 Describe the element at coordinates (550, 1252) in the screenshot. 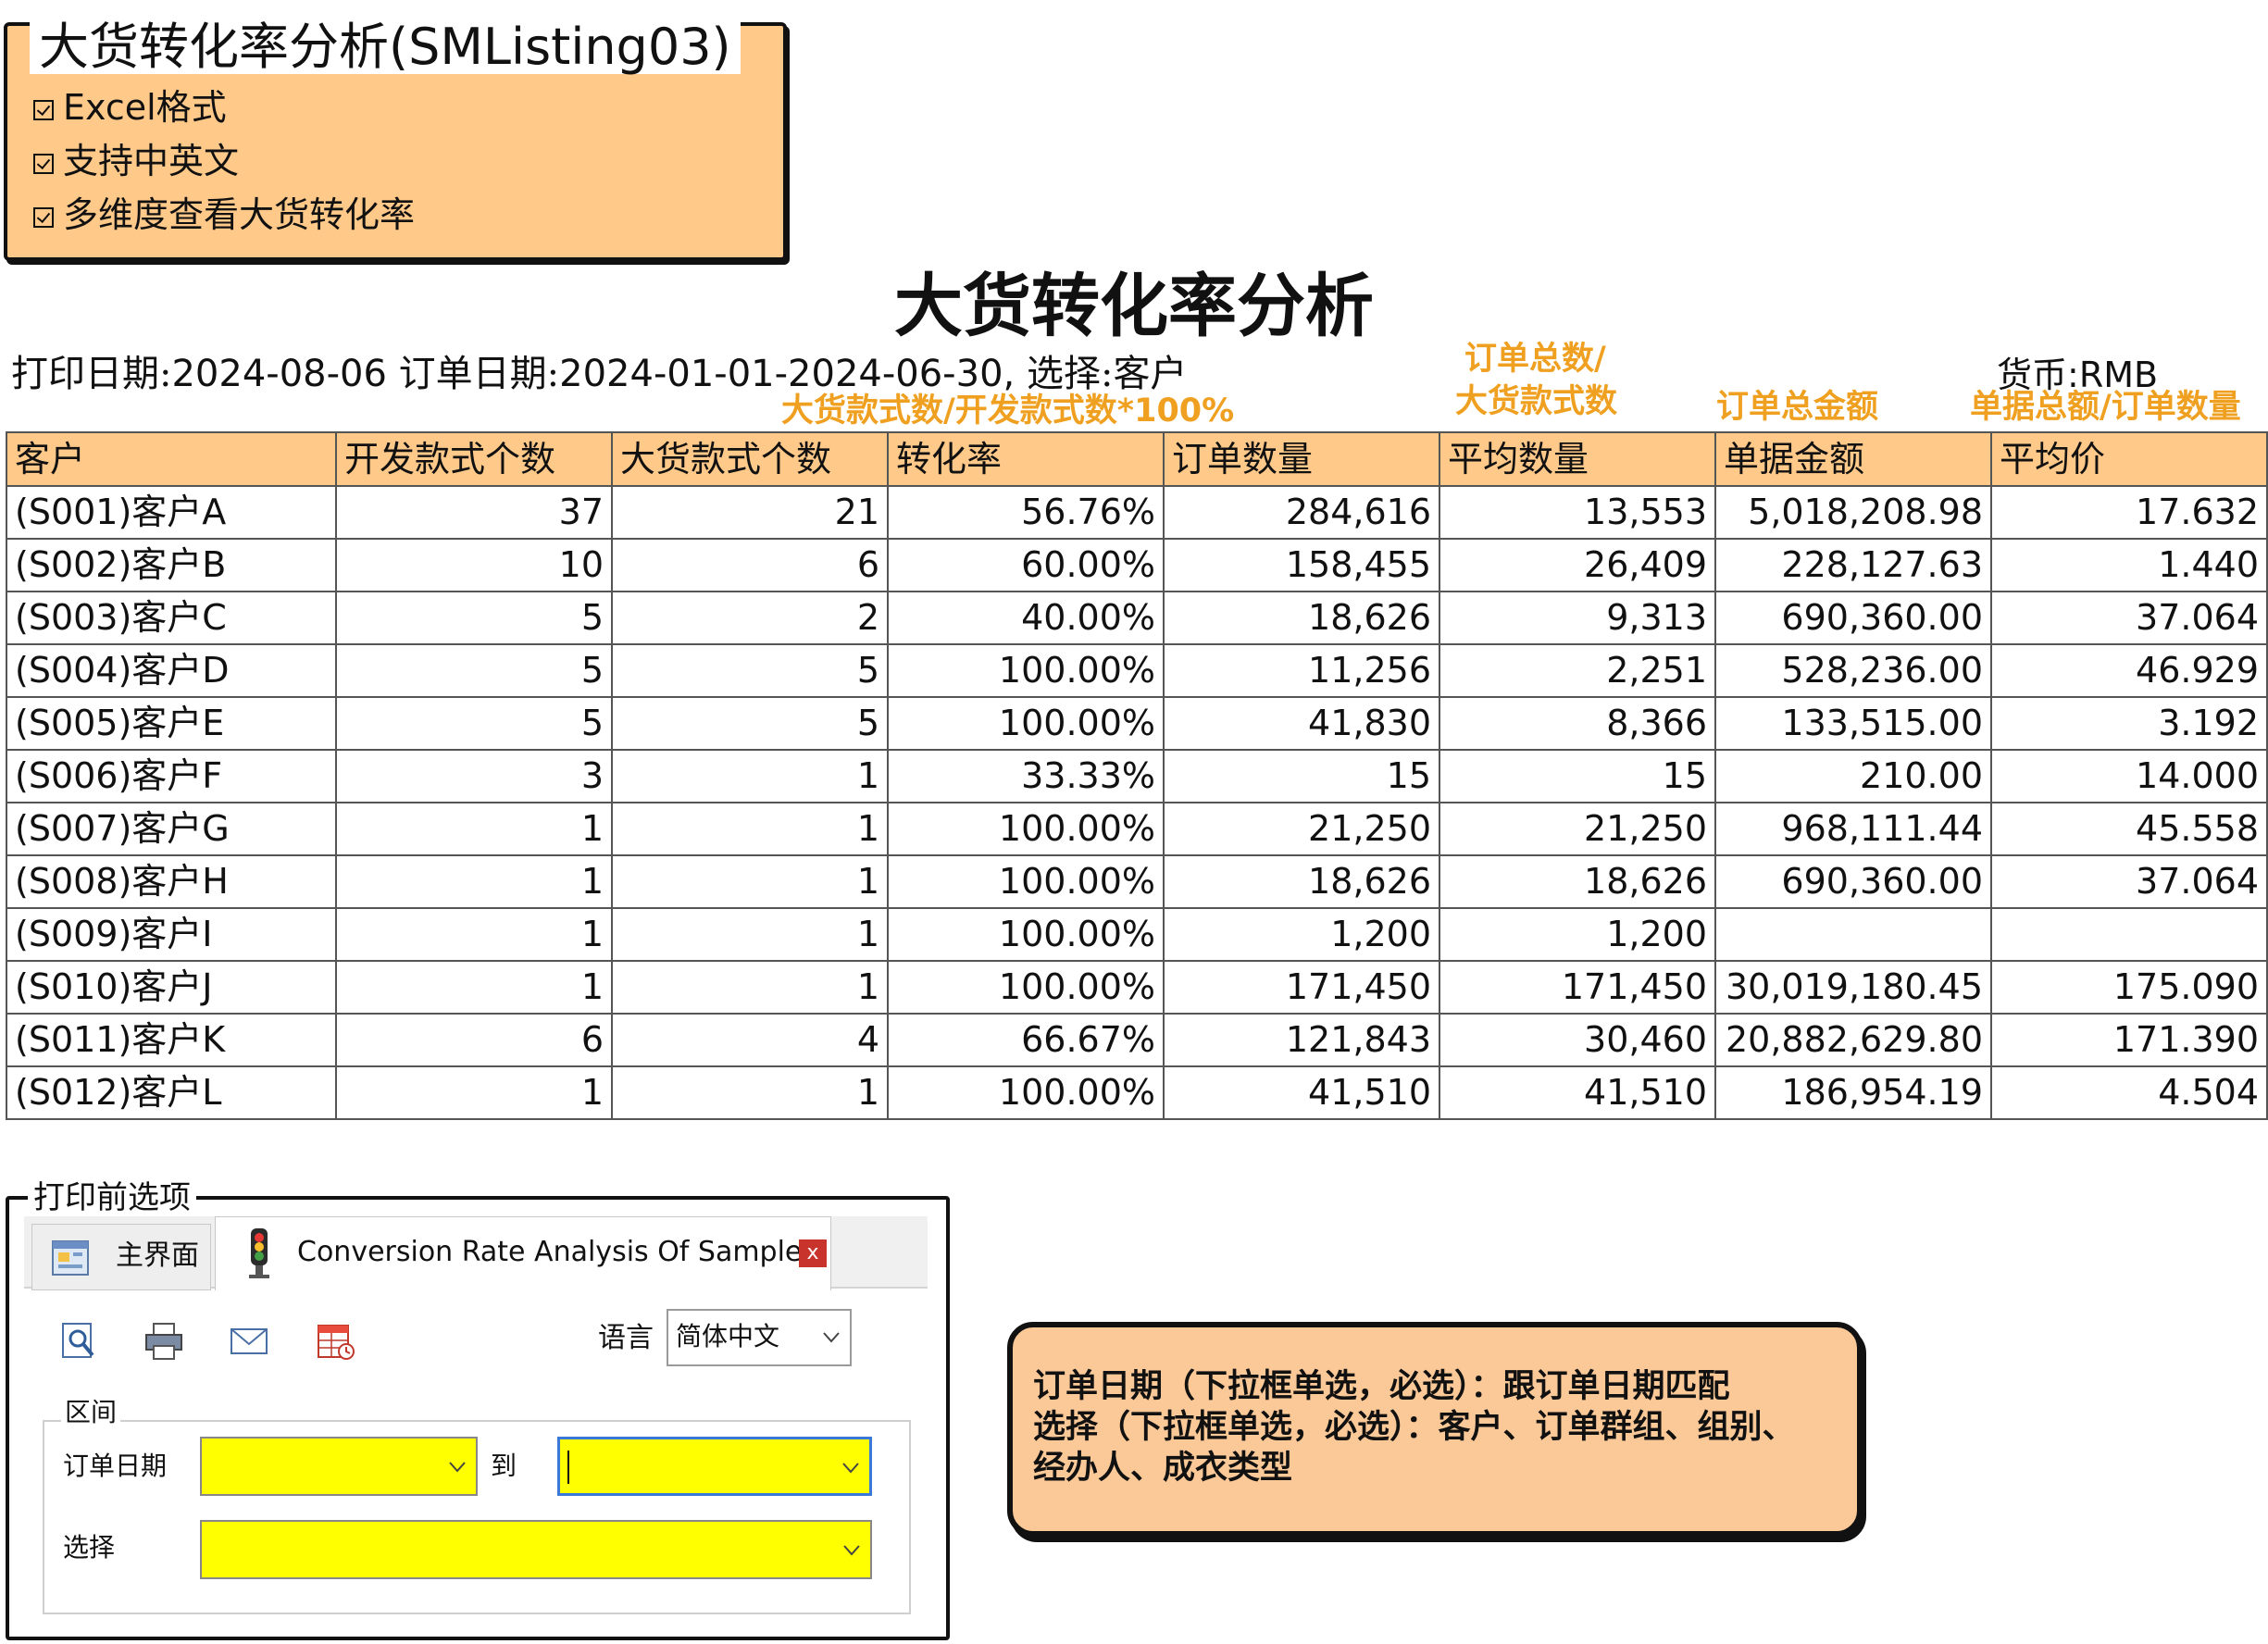

I see `tab-active-label: Conversion Rate Analysis Of Sample` at that location.